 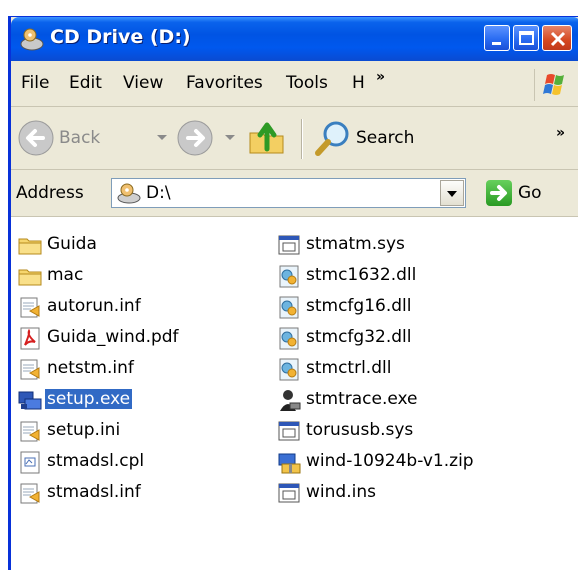 I want to click on maximize-button, so click(x=526, y=38).